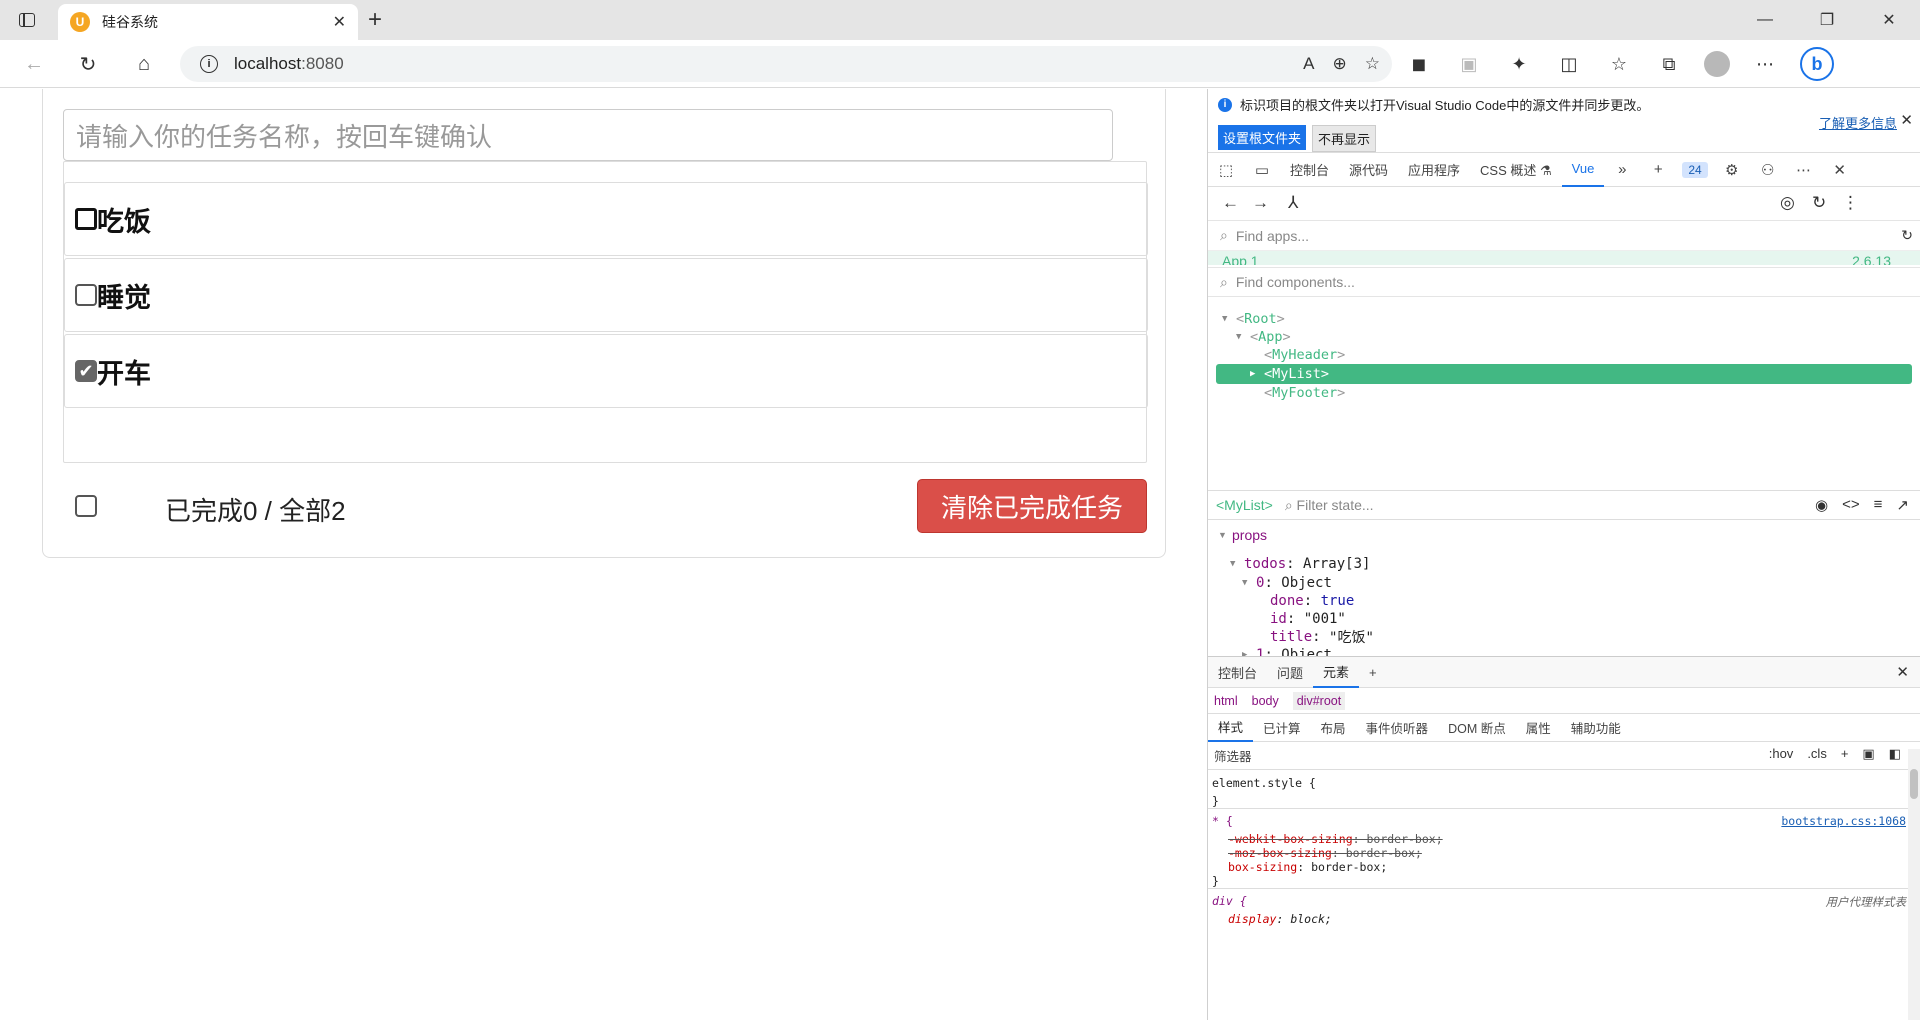 This screenshot has height=1020, width=1920. What do you see at coordinates (1293, 203) in the screenshot?
I see `component-tree-icon: ⅄` at bounding box center [1293, 203].